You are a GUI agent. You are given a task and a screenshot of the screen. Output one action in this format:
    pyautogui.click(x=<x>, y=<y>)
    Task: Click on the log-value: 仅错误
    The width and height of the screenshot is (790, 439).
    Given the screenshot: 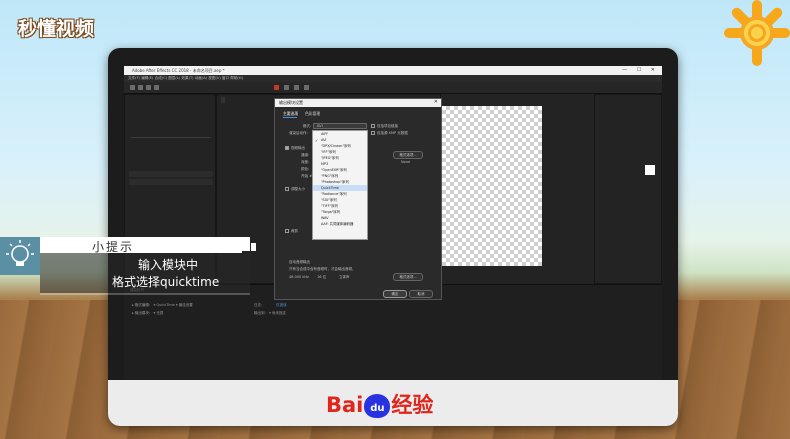 What is the action you would take?
    pyautogui.click(x=281, y=305)
    